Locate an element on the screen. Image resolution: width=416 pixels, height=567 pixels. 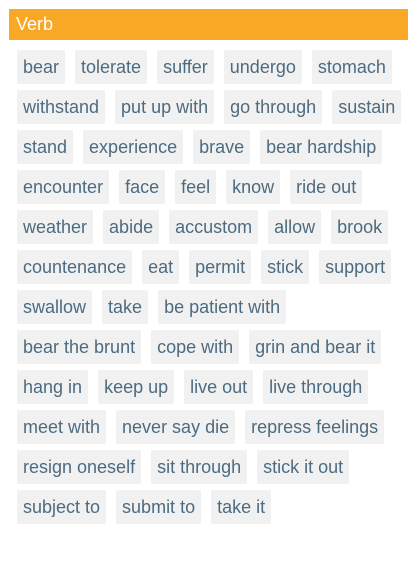
synonym-chip: bear hardship is located at coordinates (321, 147).